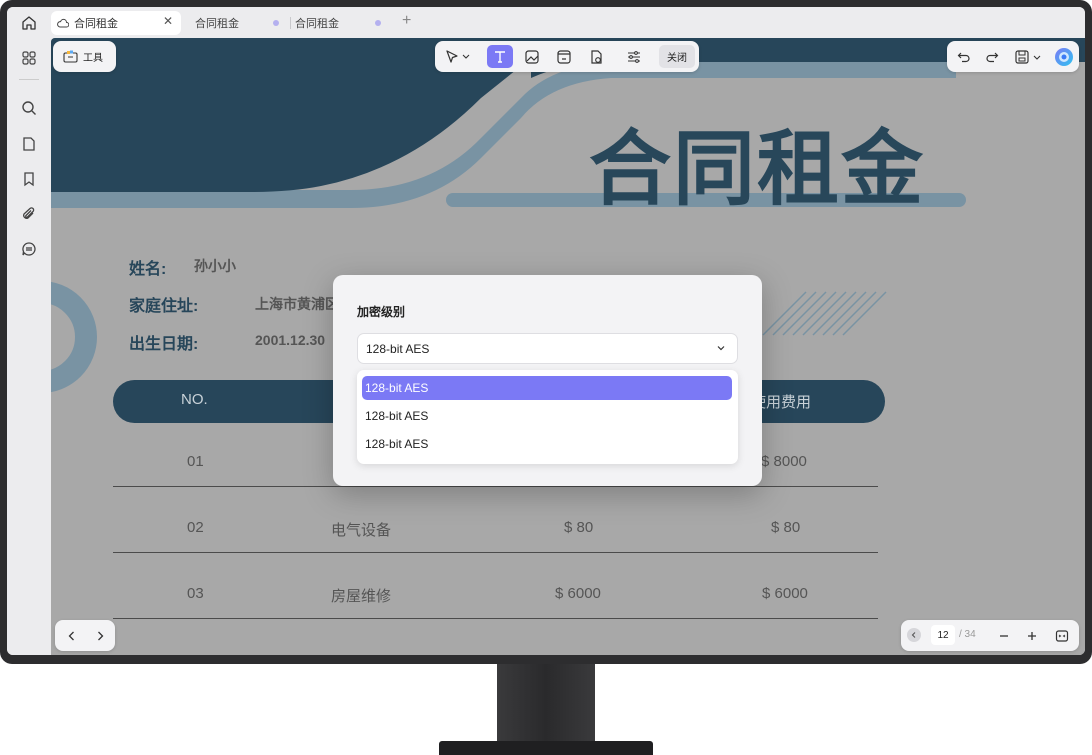 The height and width of the screenshot is (755, 1092). I want to click on undo-icon, so click(963, 57).